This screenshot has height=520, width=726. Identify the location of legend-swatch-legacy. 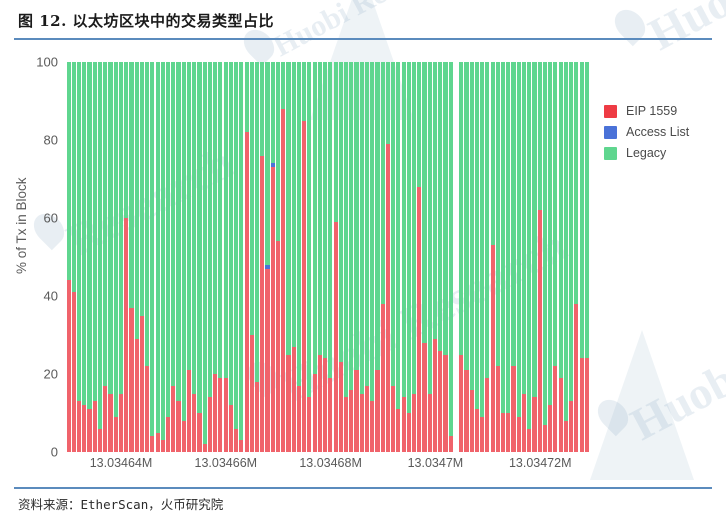
(610, 153).